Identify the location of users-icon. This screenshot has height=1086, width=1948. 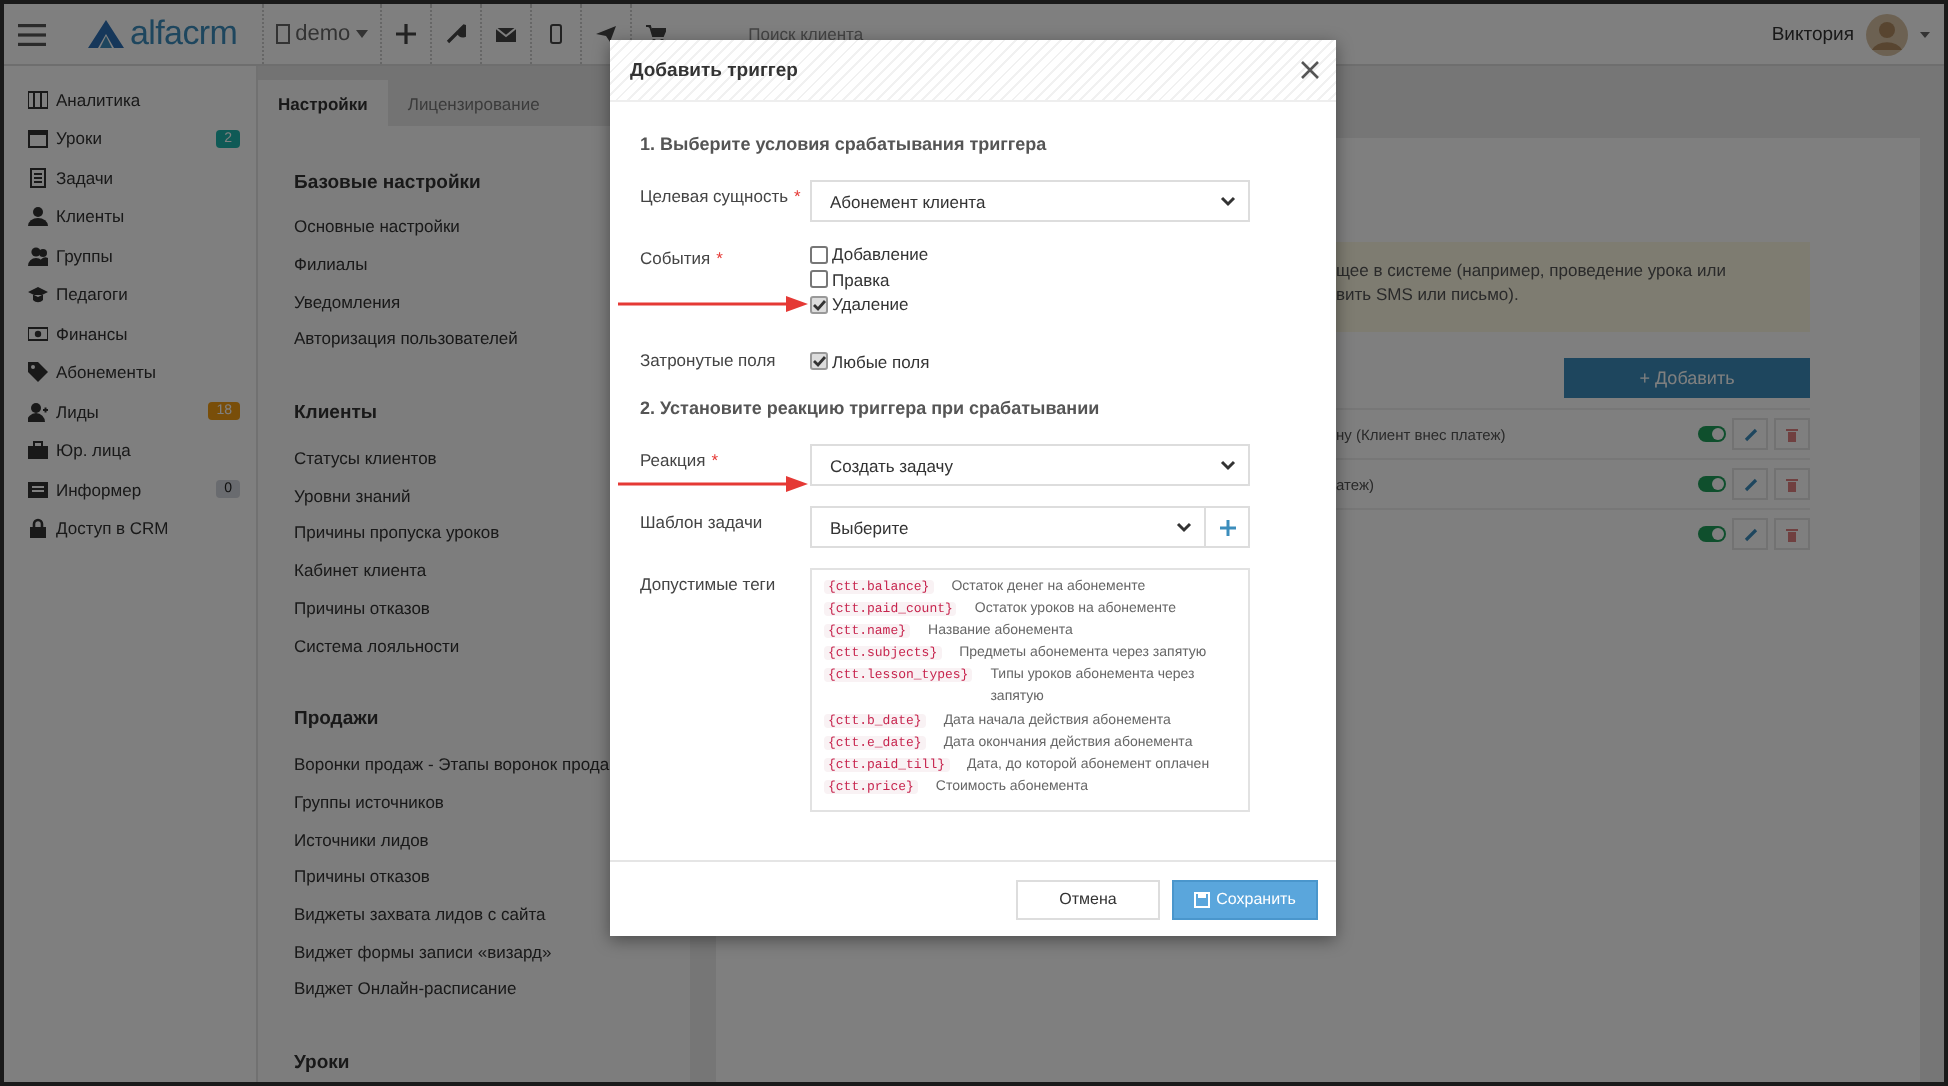
(38, 255).